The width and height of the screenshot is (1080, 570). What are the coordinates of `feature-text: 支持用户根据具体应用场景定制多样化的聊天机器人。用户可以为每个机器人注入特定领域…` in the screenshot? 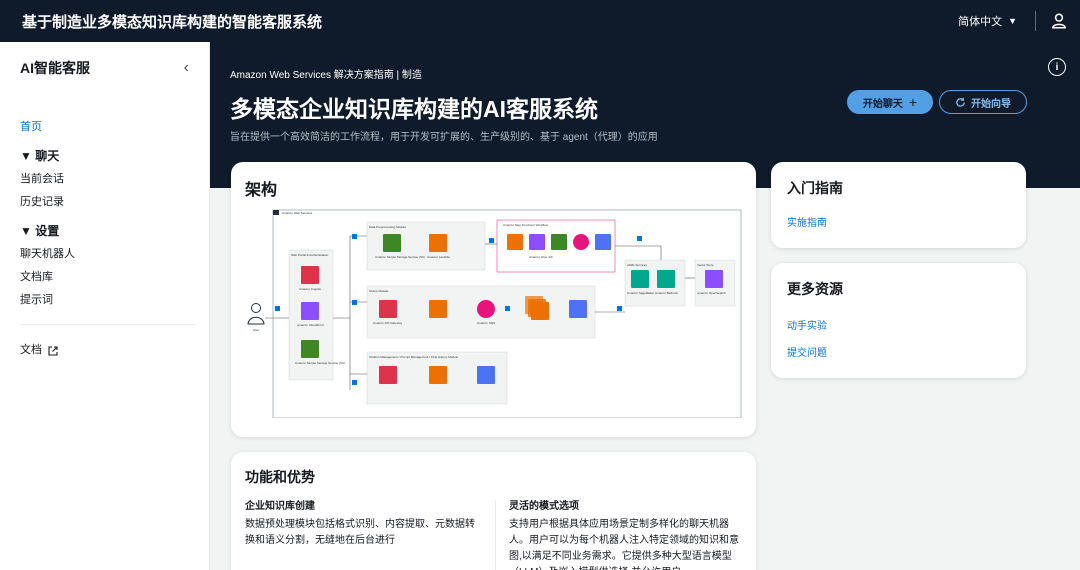 It's located at (624, 544).